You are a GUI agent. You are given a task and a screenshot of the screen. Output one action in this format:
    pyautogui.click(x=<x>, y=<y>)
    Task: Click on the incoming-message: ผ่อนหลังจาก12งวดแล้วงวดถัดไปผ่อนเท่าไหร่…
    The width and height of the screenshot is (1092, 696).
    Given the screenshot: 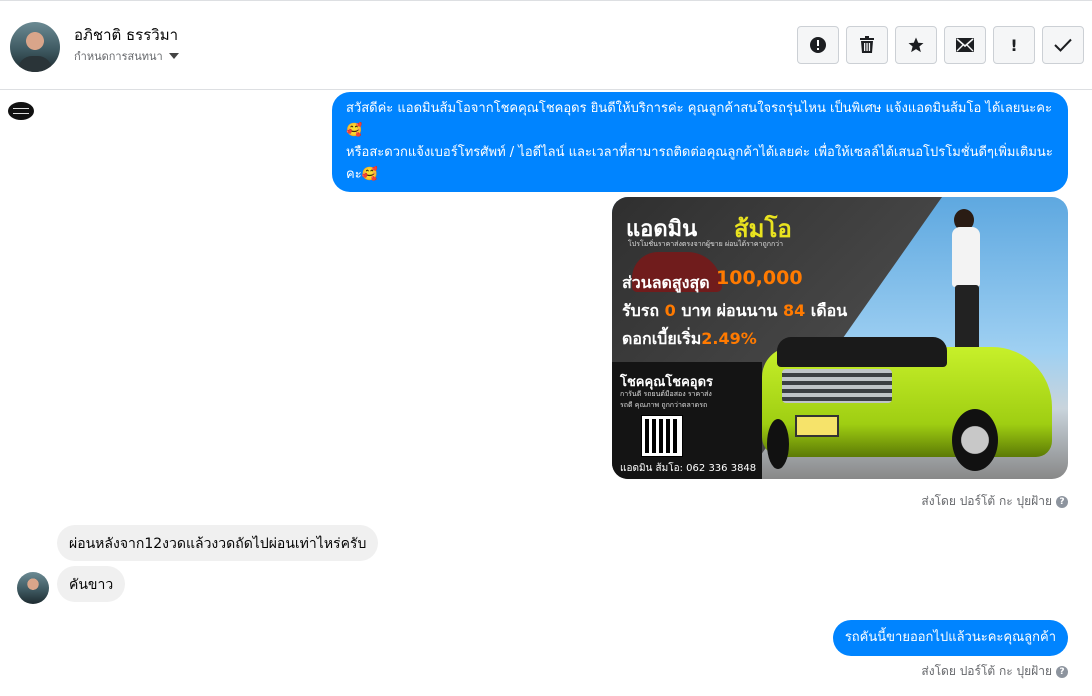 What is the action you would take?
    pyautogui.click(x=218, y=543)
    